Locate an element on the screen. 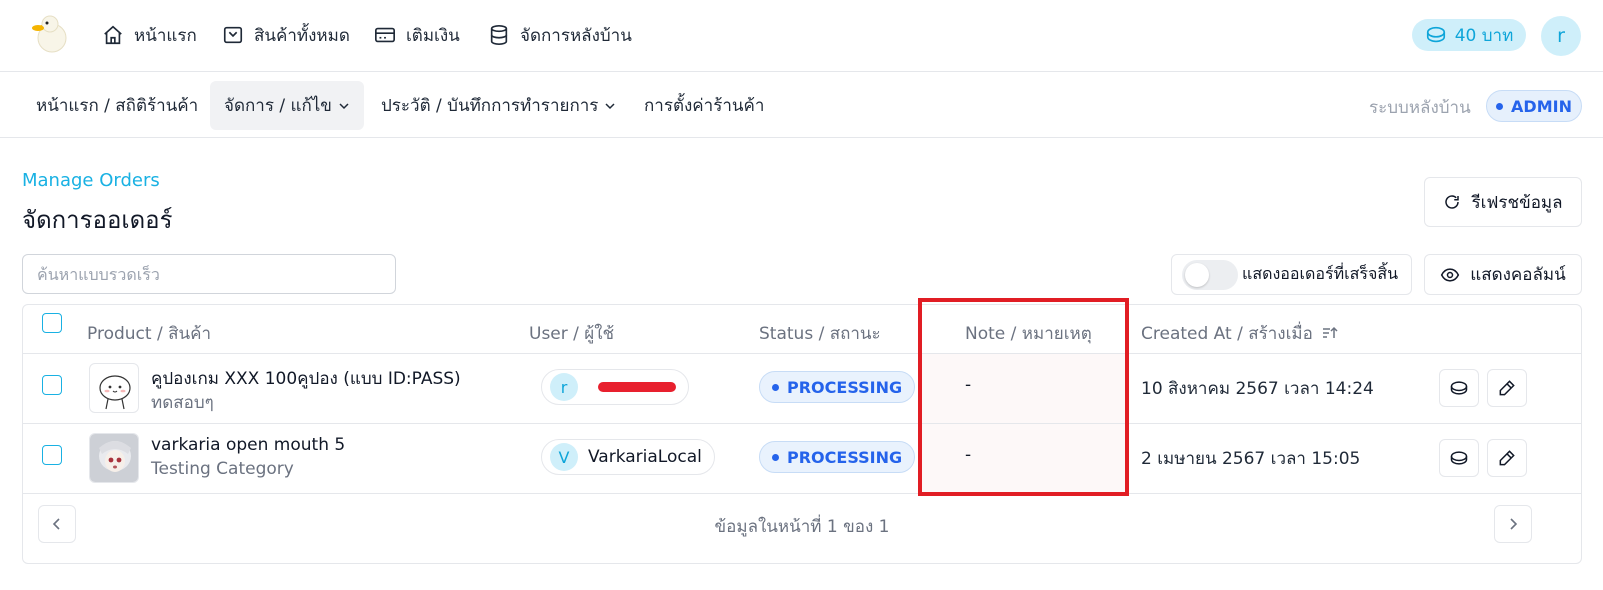  home-icon is located at coordinates (113, 35).